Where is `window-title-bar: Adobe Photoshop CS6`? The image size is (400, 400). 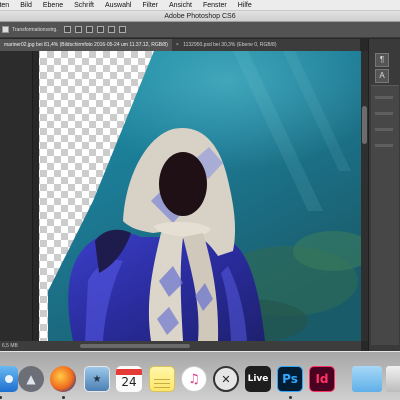
window-title-bar: Adobe Photoshop CS6 is located at coordinates (200, 16).